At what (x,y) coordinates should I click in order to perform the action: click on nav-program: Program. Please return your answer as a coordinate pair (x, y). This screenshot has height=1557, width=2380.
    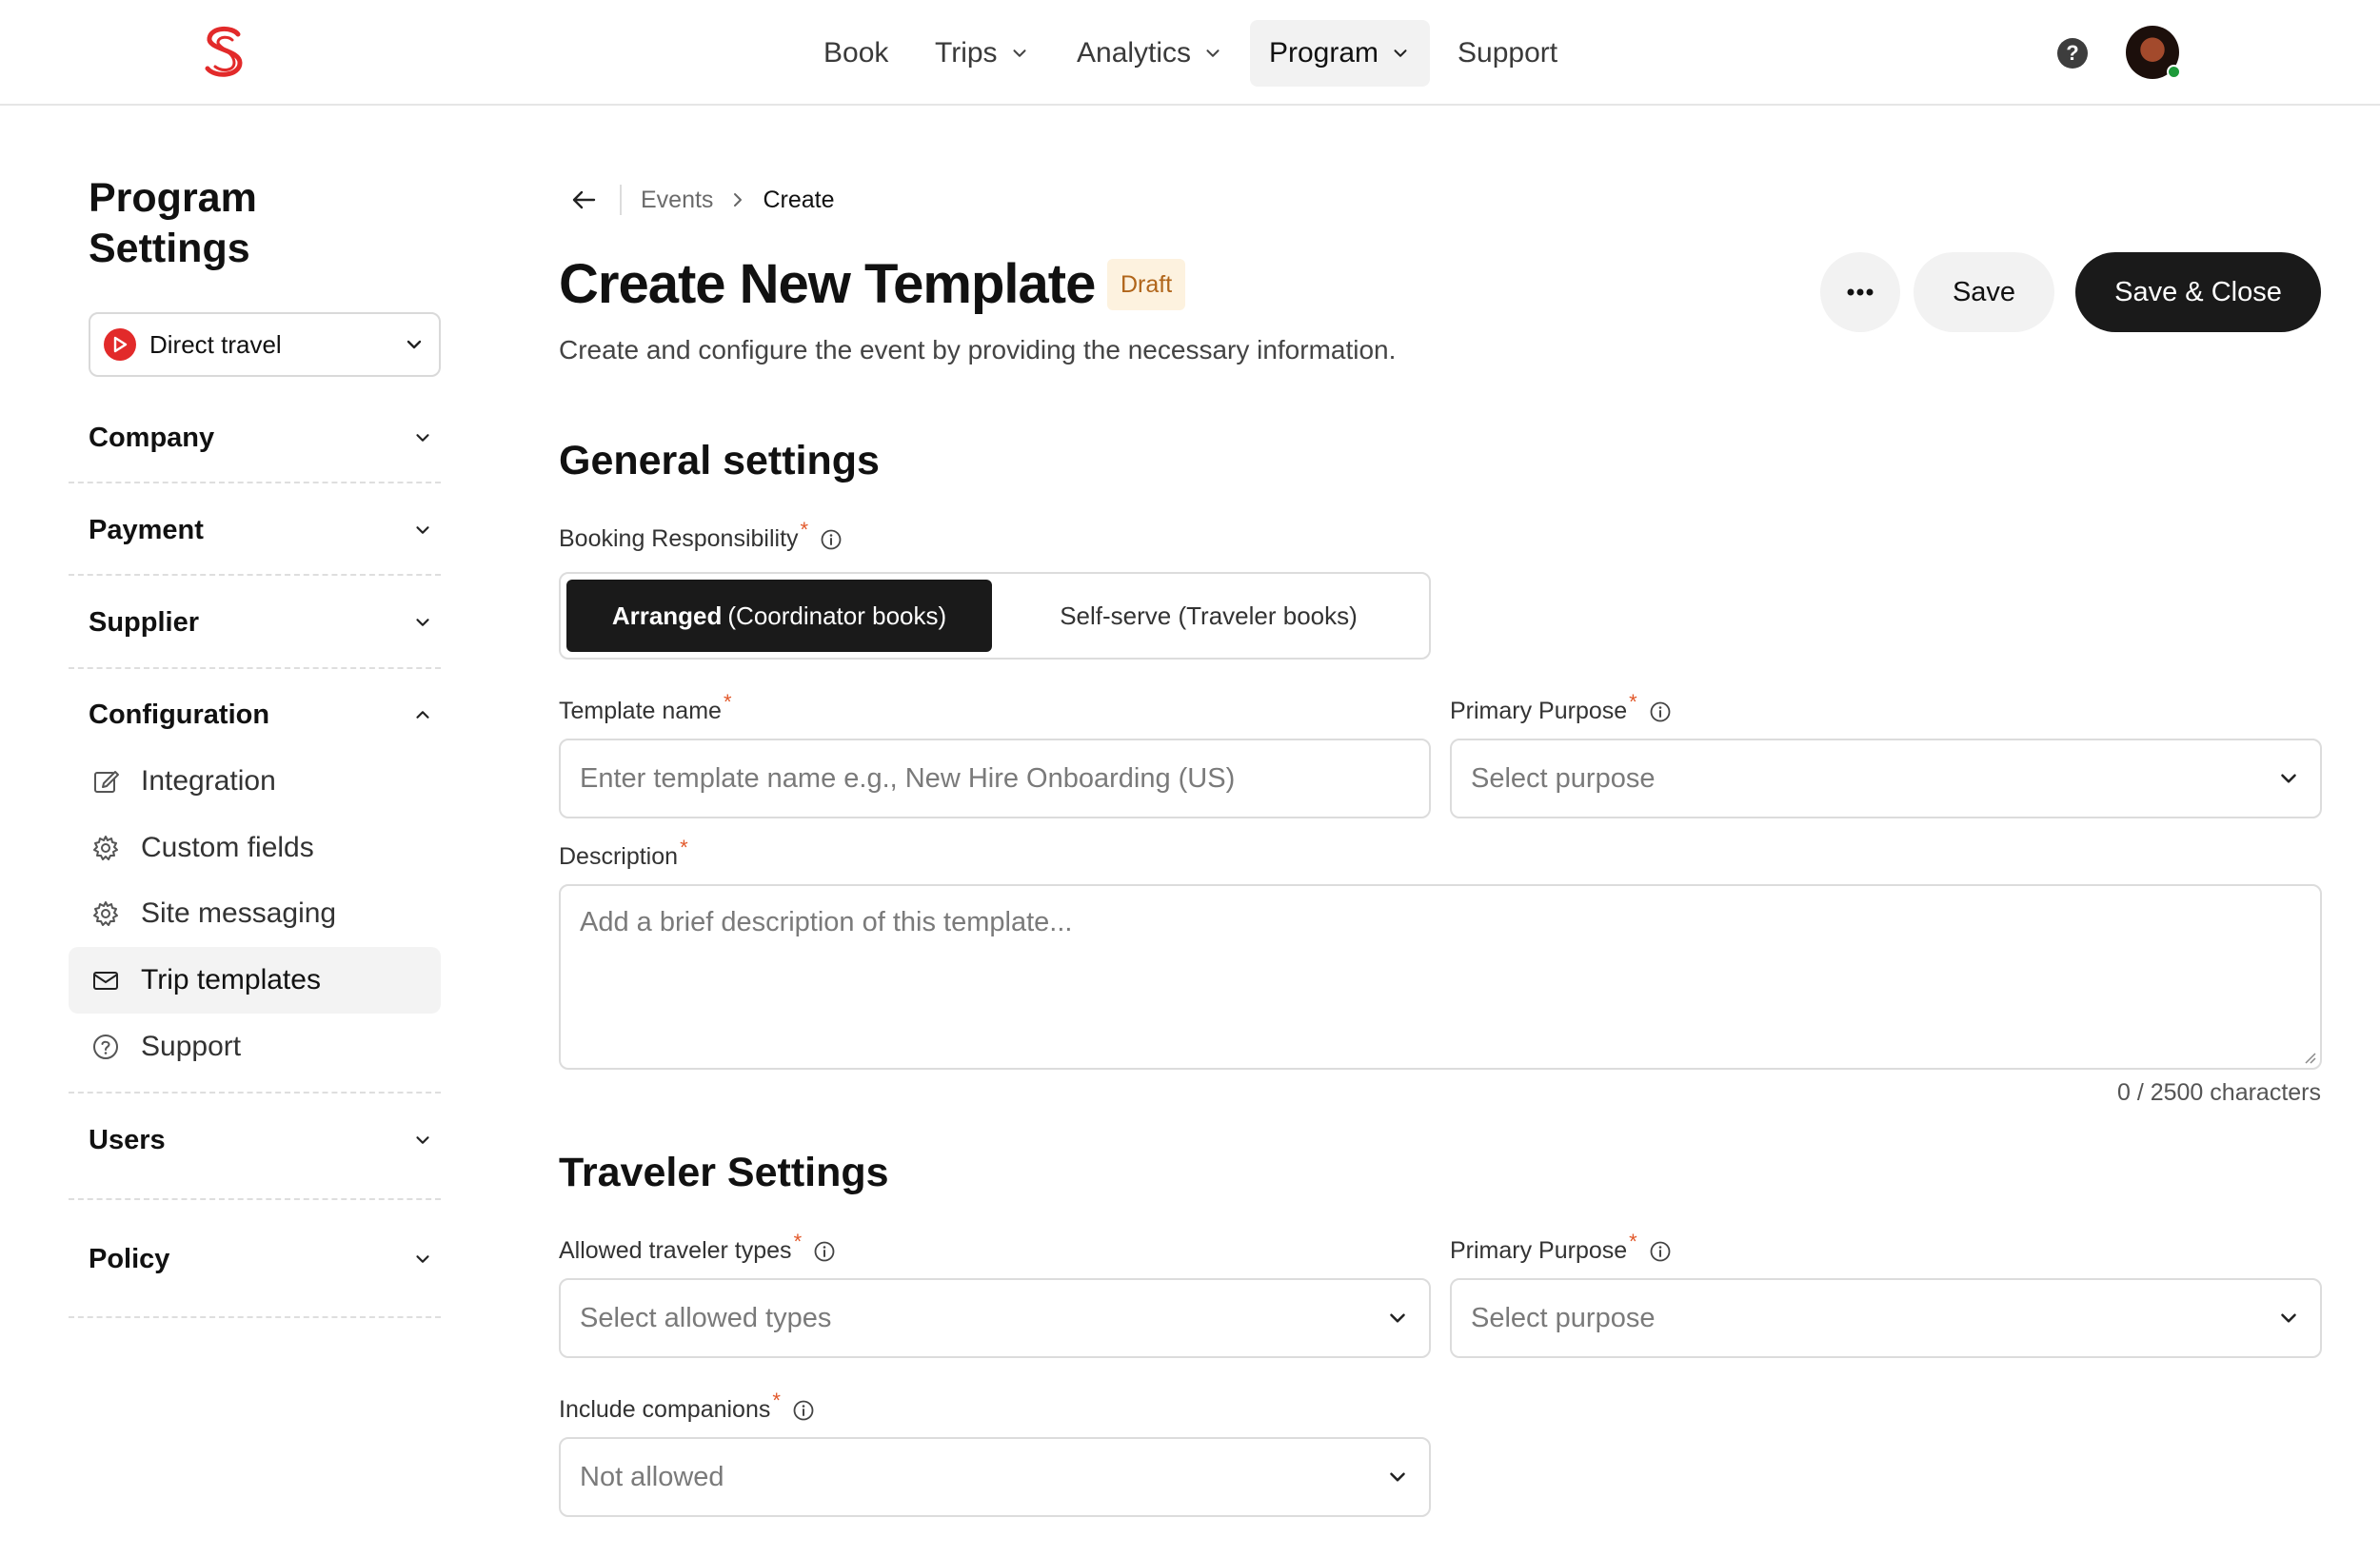
    Looking at the image, I should click on (1340, 53).